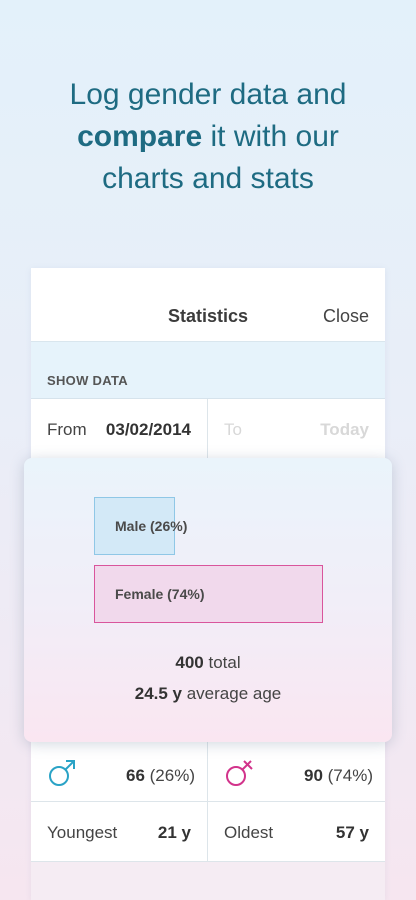 This screenshot has width=416, height=900. What do you see at coordinates (208, 594) in the screenshot?
I see `female-bar: Female (74%)` at bounding box center [208, 594].